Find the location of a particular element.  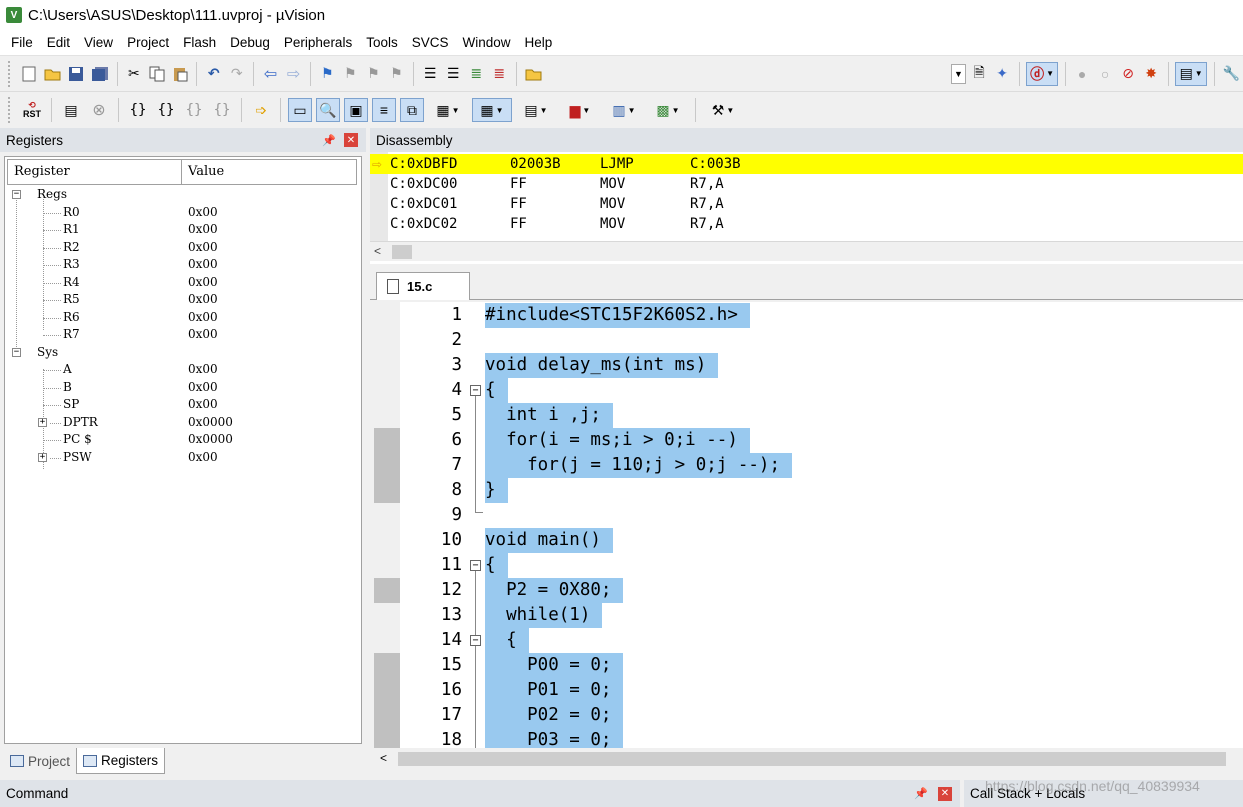

kill-all-breakpoints-icon: ✸ is located at coordinates (1151, 74).